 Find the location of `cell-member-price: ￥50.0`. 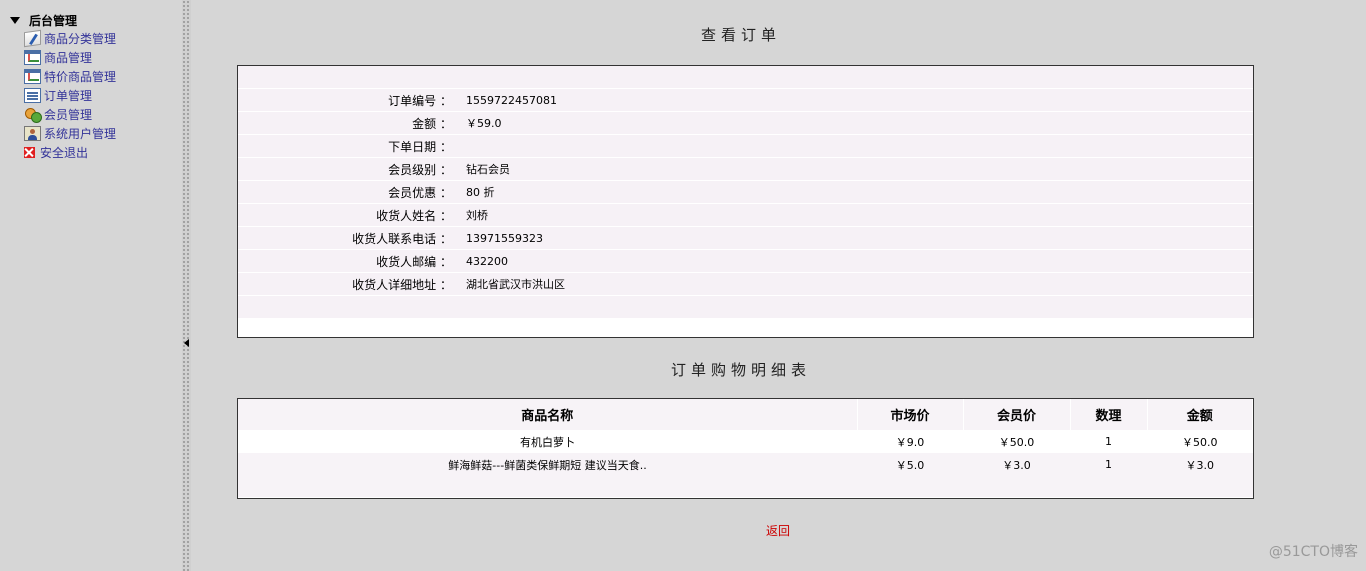

cell-member-price: ￥50.0 is located at coordinates (1016, 442).